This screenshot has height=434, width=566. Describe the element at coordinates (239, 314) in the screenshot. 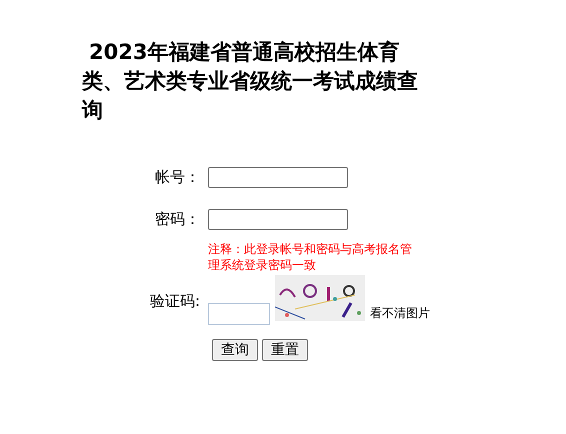

I see `captcha-field` at that location.